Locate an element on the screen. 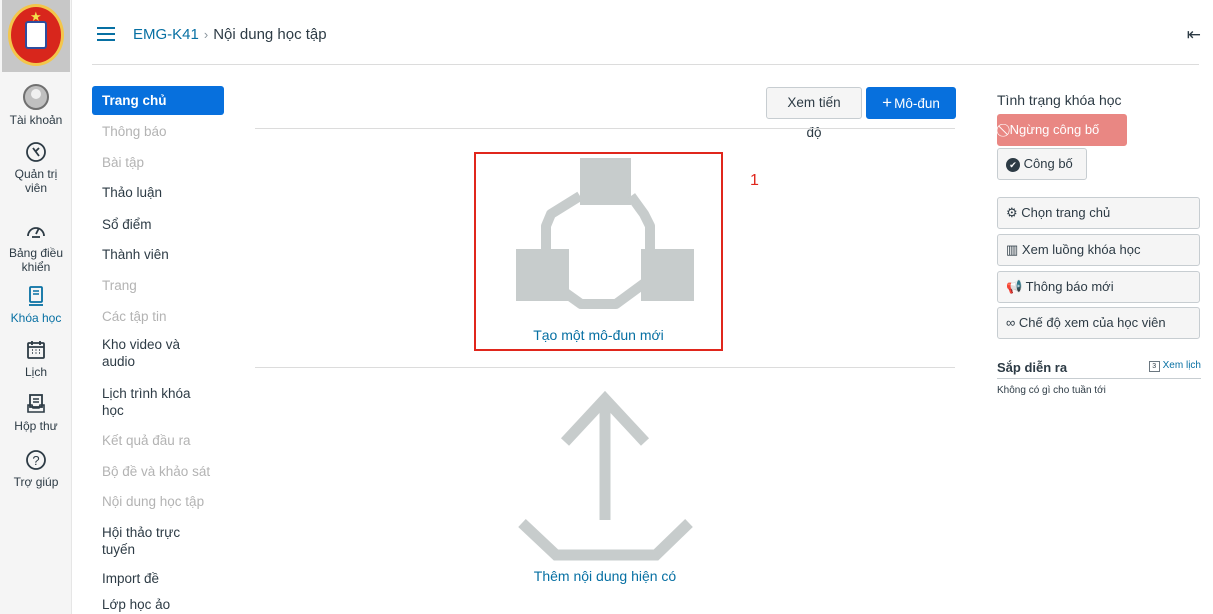  upcoming-divider is located at coordinates (1099, 378).